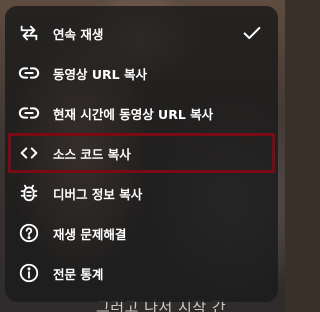 Image resolution: width=320 pixels, height=312 pixels. I want to click on info-icon, so click(29, 273).